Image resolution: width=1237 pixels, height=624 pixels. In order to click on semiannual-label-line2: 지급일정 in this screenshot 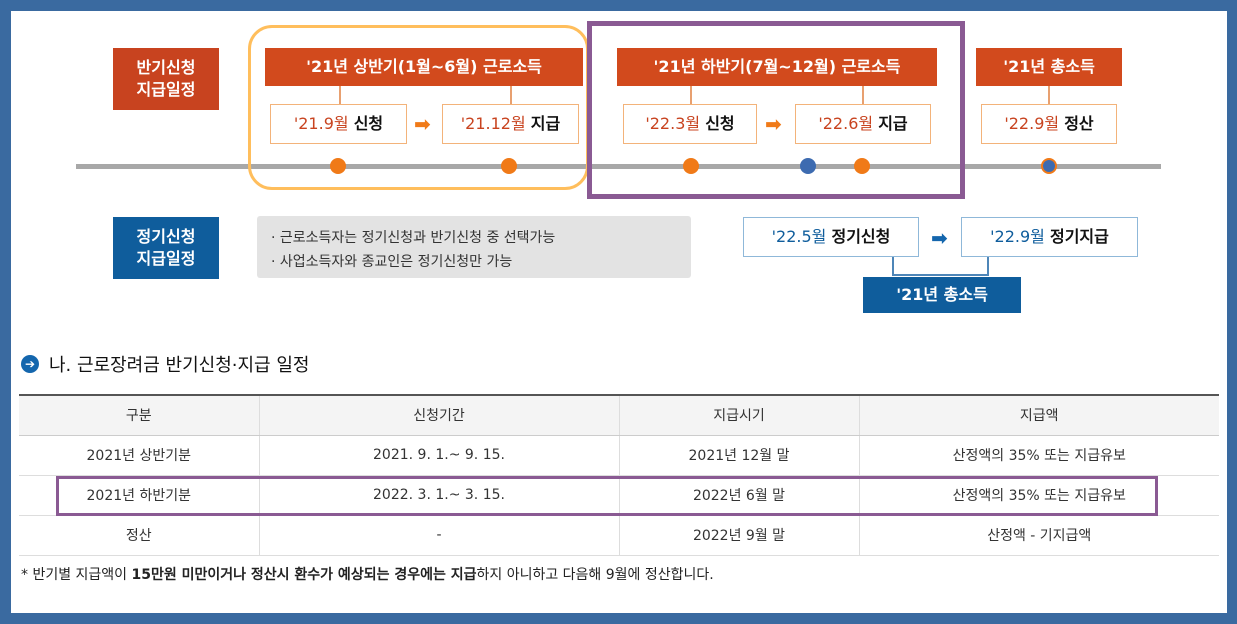, I will do `click(166, 89)`.